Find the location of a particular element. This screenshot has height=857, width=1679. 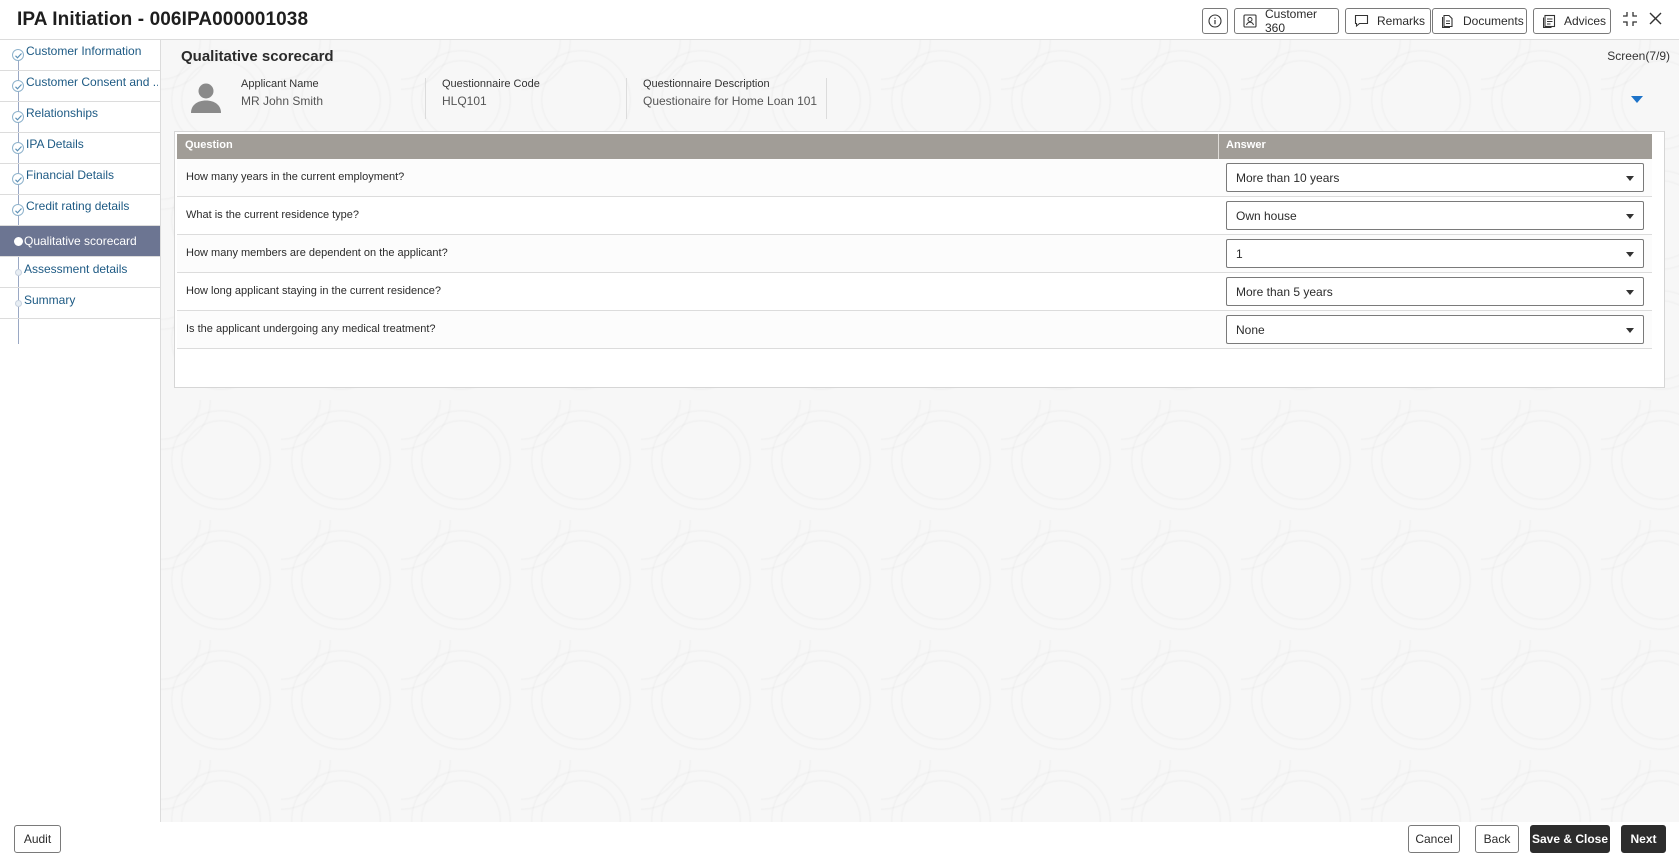

questionnaire-code-value: HLQ101 is located at coordinates (464, 101).